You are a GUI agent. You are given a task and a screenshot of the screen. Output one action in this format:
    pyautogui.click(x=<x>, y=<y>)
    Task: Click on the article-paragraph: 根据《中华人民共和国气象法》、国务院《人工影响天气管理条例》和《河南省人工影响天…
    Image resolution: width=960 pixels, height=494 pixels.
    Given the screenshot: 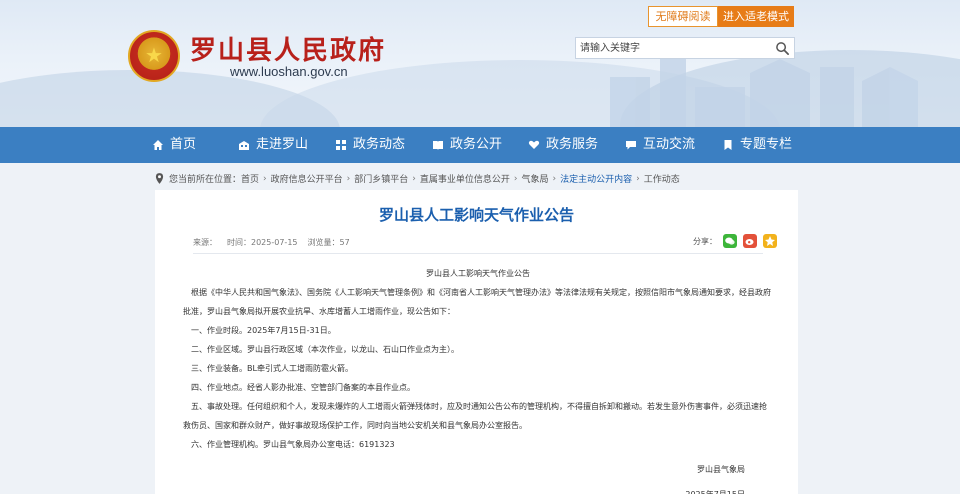 What is the action you would take?
    pyautogui.click(x=477, y=302)
    